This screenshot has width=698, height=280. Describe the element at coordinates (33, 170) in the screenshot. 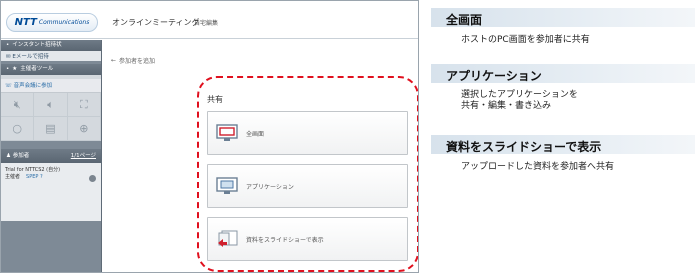

I see `participant-name: Trial for NTTCS2 (自分)` at that location.